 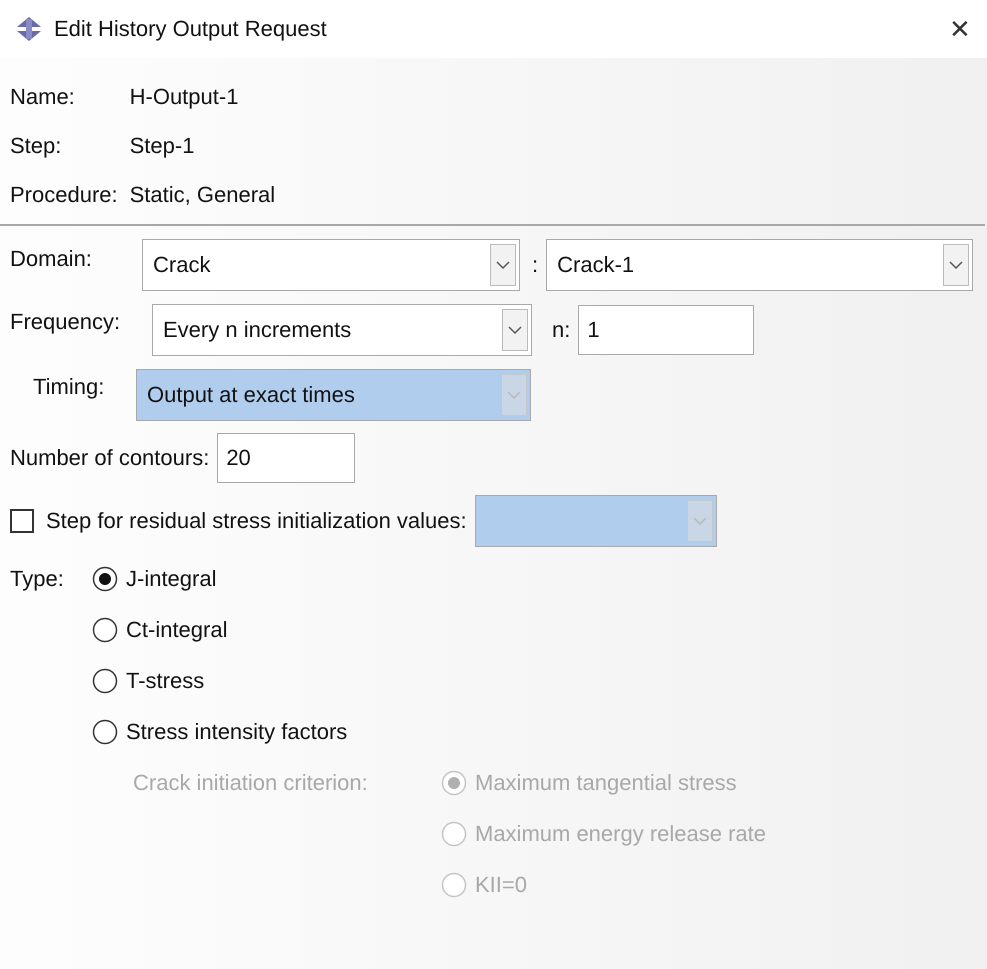 I want to click on field-label: Frequency:, so click(x=65, y=322).